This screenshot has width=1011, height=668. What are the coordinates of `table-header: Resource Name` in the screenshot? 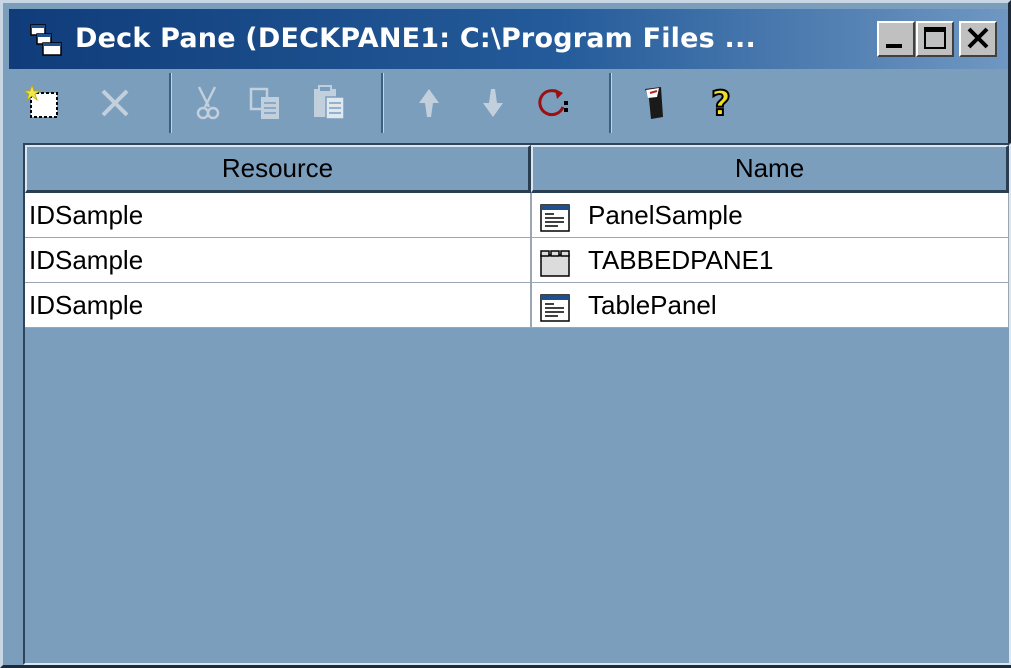 It's located at (517, 169).